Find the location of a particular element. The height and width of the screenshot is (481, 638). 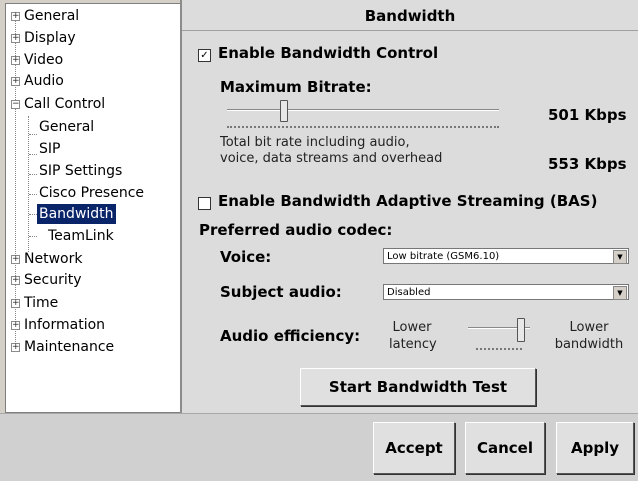

tree-item-call-control: Call Control is located at coordinates (64, 104).